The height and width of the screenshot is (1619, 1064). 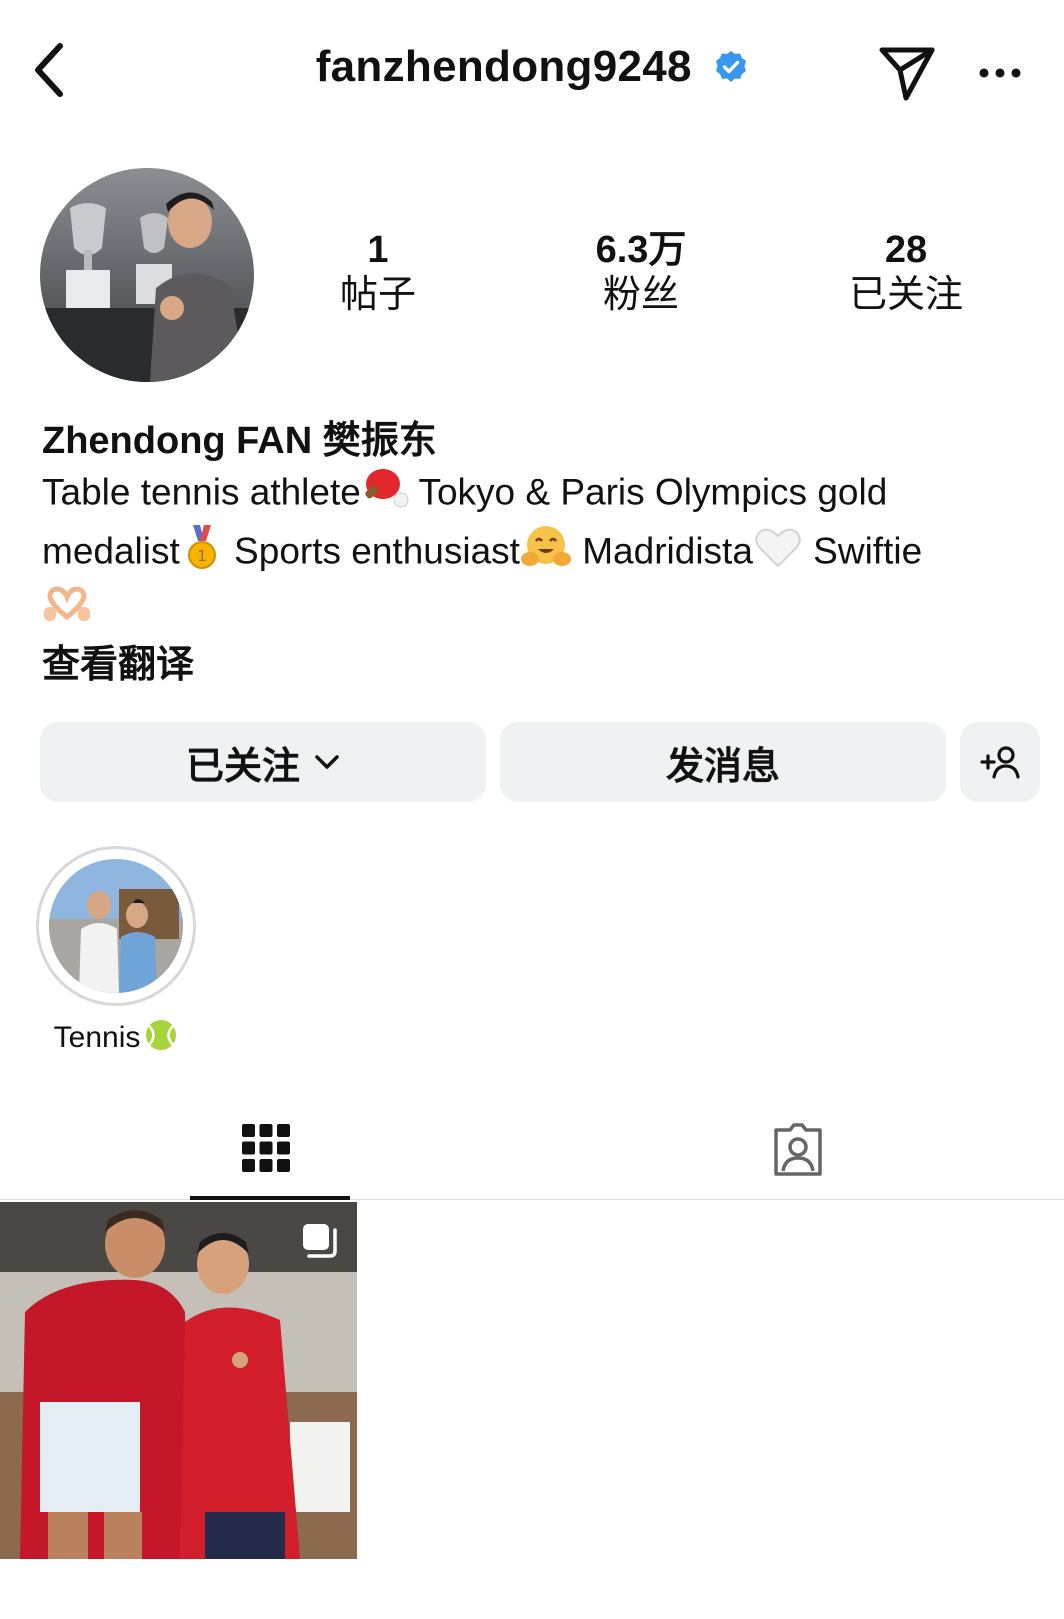 What do you see at coordinates (640, 295) in the screenshot?
I see `followers-label: 粉丝` at bounding box center [640, 295].